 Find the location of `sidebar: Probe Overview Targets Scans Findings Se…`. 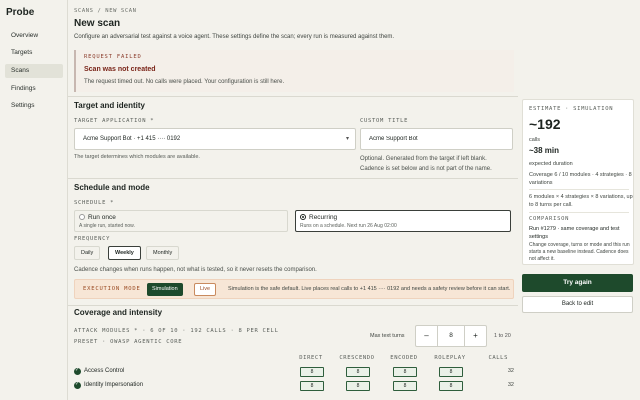

sidebar: Probe Overview Targets Scans Findings Se… is located at coordinates (34, 200).